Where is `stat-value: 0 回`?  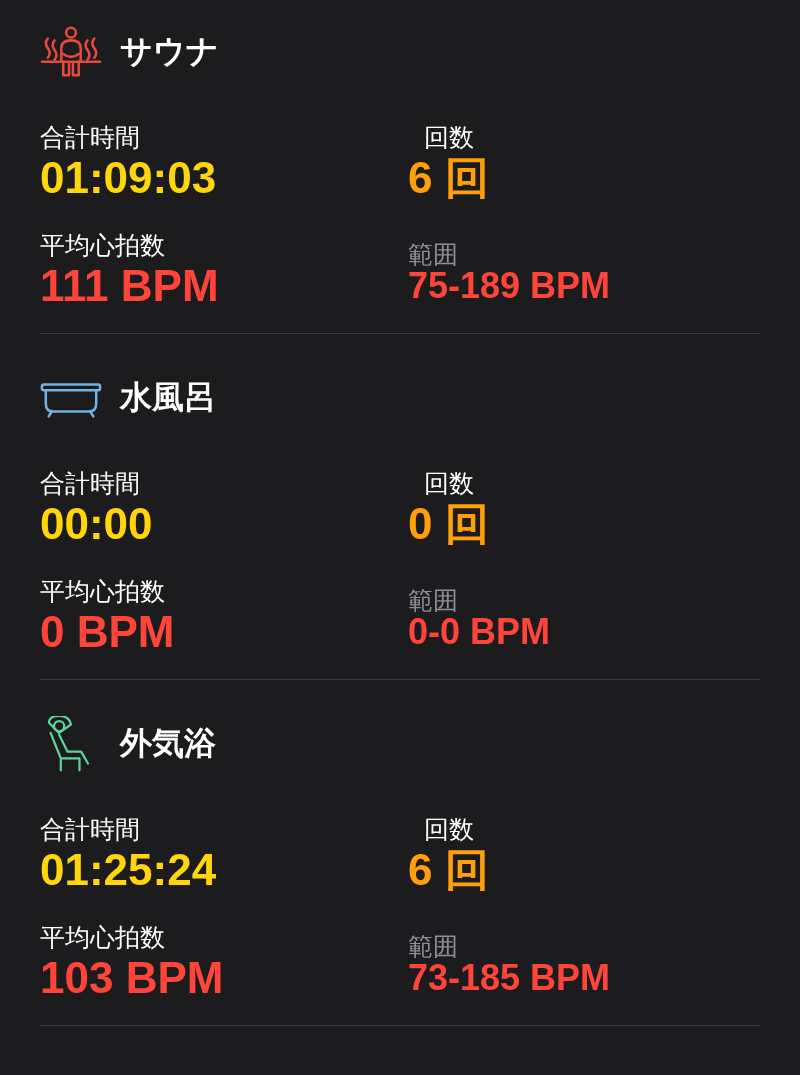
stat-value: 0 回 is located at coordinates (448, 524).